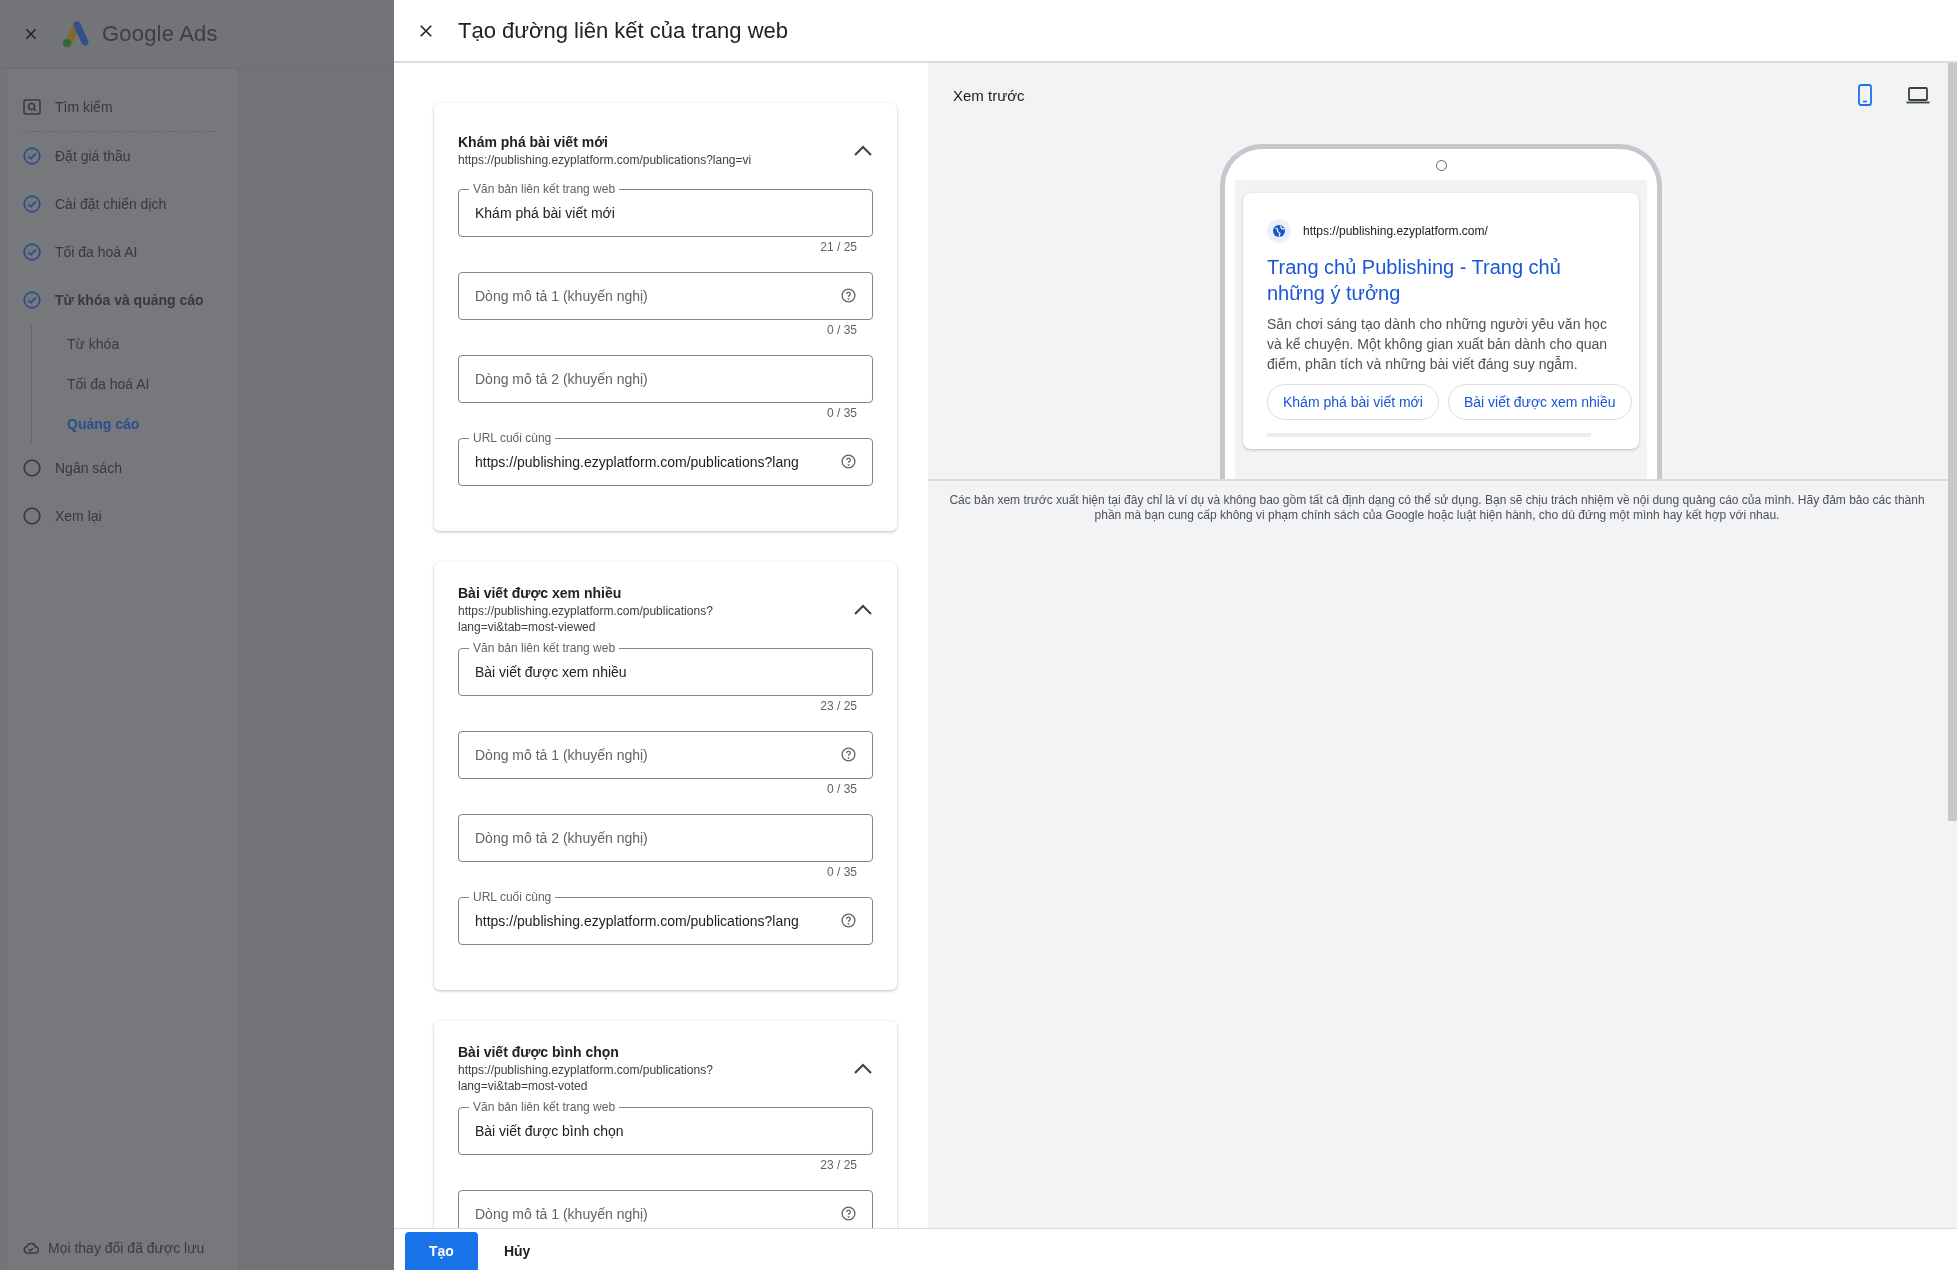 This screenshot has height=1270, width=1957. What do you see at coordinates (123, 204) in the screenshot?
I see `sidebar-item: Cài đặt chiến dịch` at bounding box center [123, 204].